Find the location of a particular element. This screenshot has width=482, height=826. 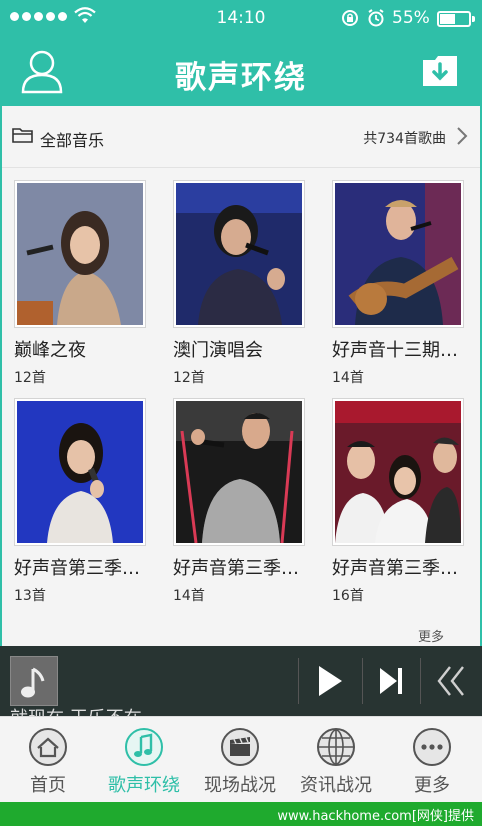

clapperboard-icon is located at coordinates (240, 747).